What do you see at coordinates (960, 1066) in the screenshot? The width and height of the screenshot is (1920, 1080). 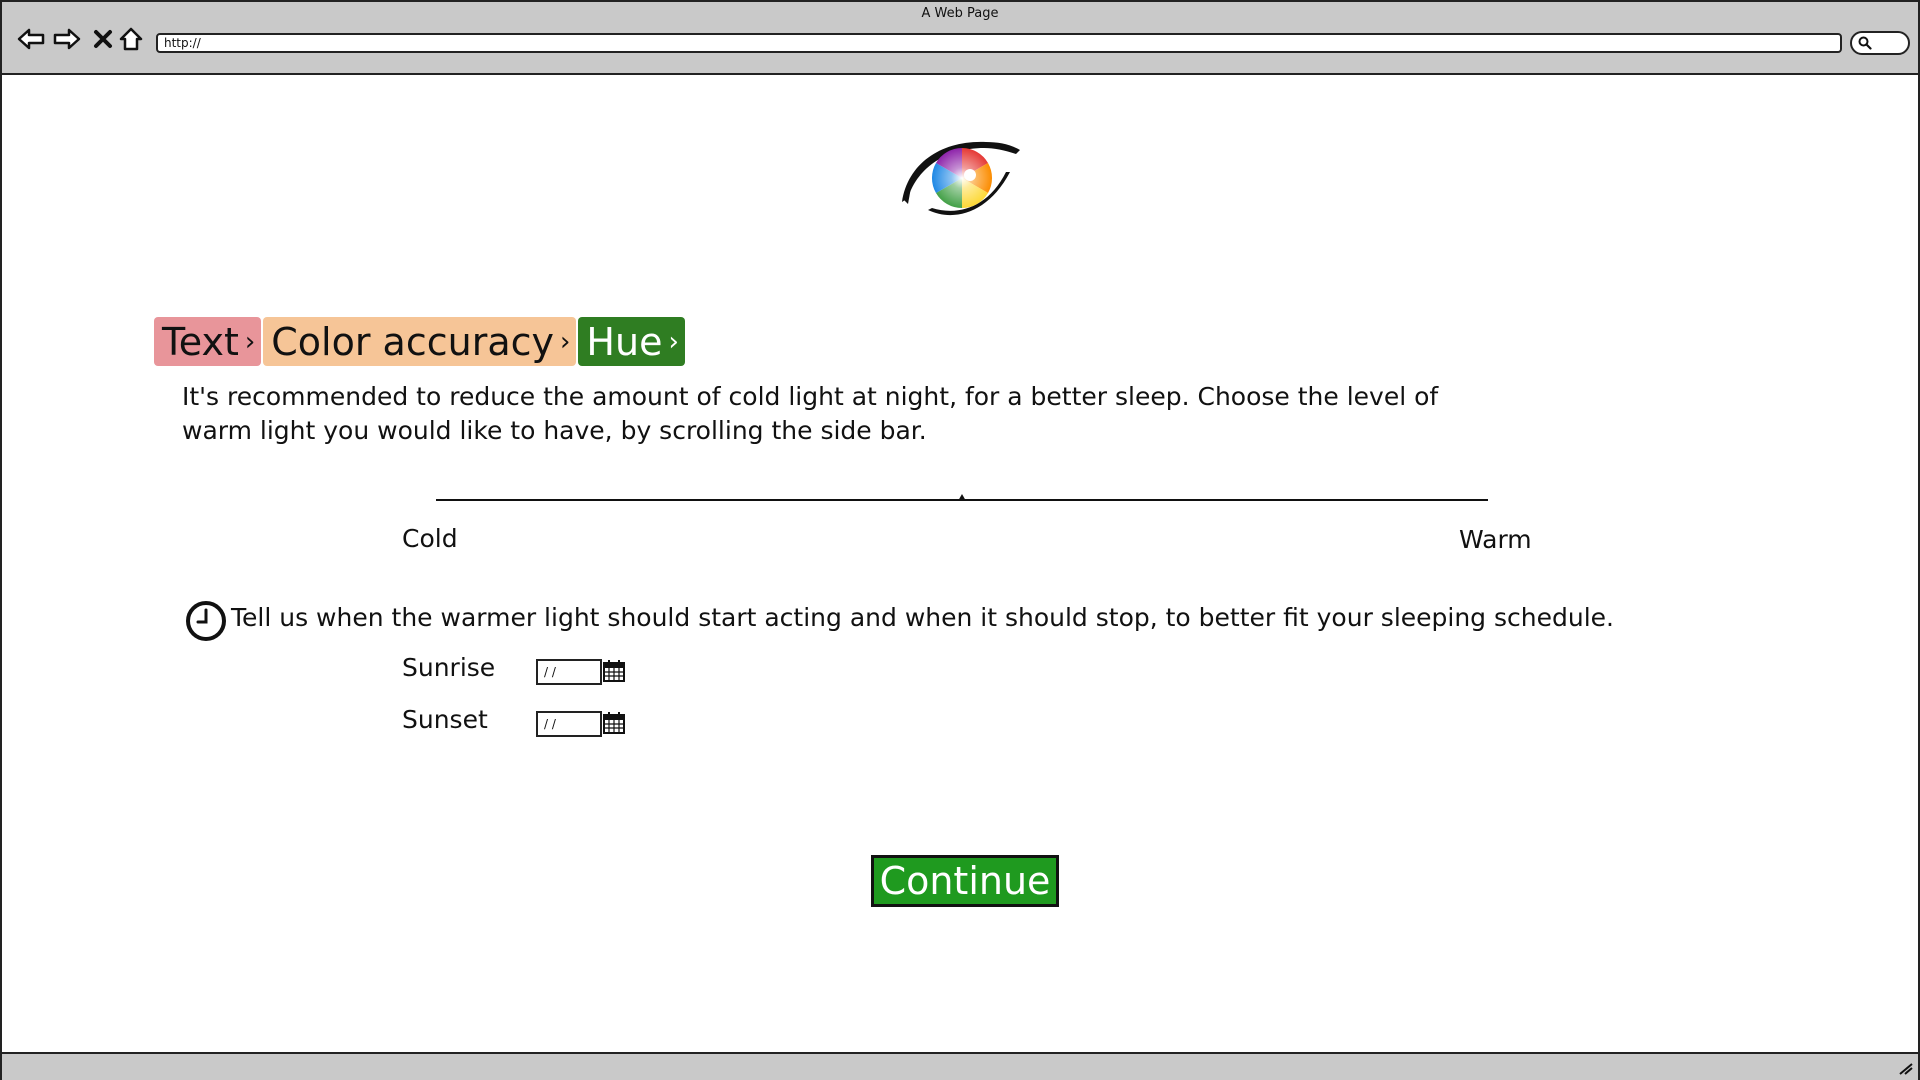 I see `status-bar` at bounding box center [960, 1066].